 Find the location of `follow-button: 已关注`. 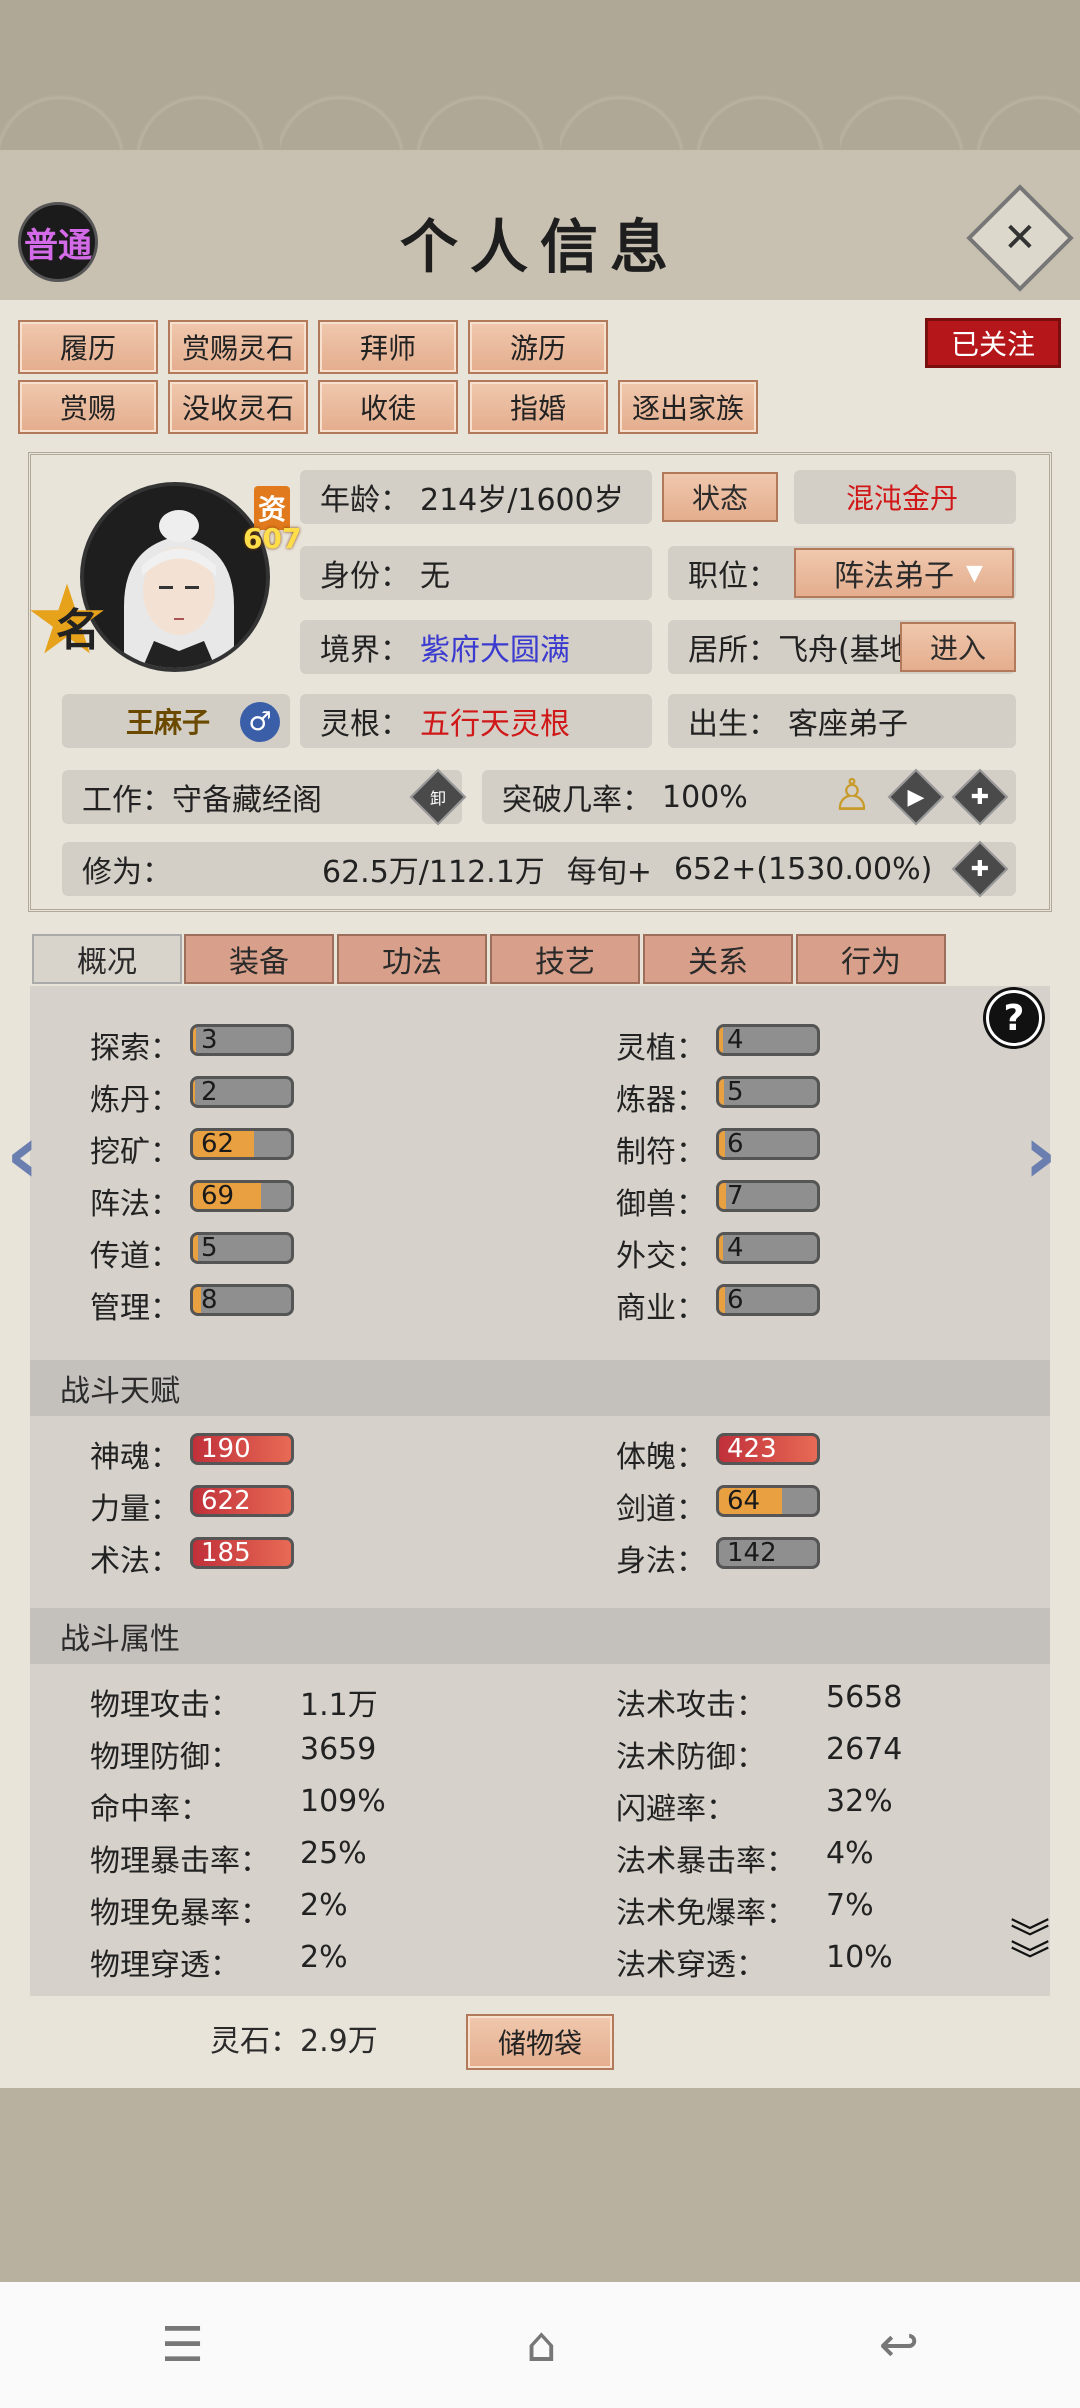

follow-button: 已关注 is located at coordinates (993, 343).